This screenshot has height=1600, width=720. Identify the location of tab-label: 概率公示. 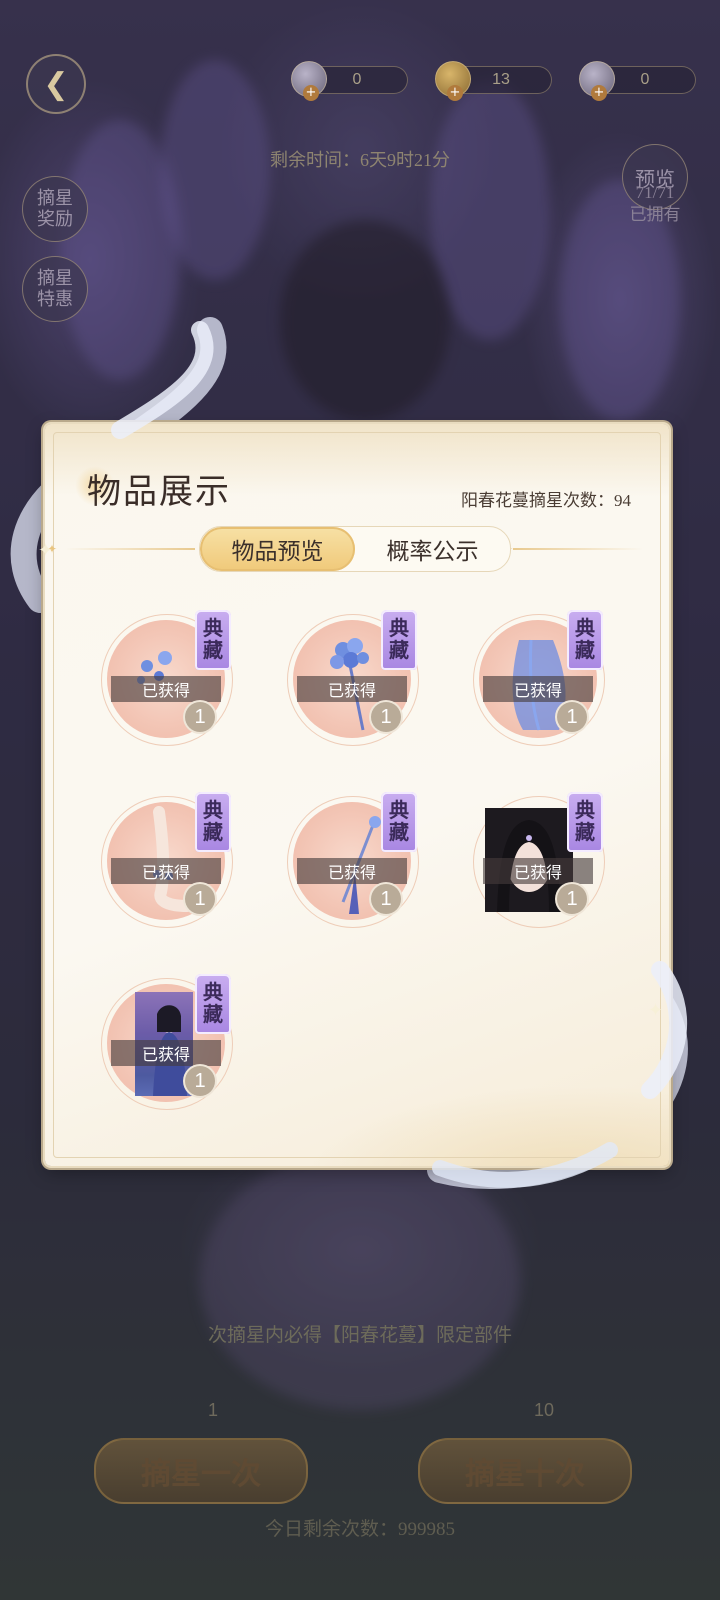
(432, 551).